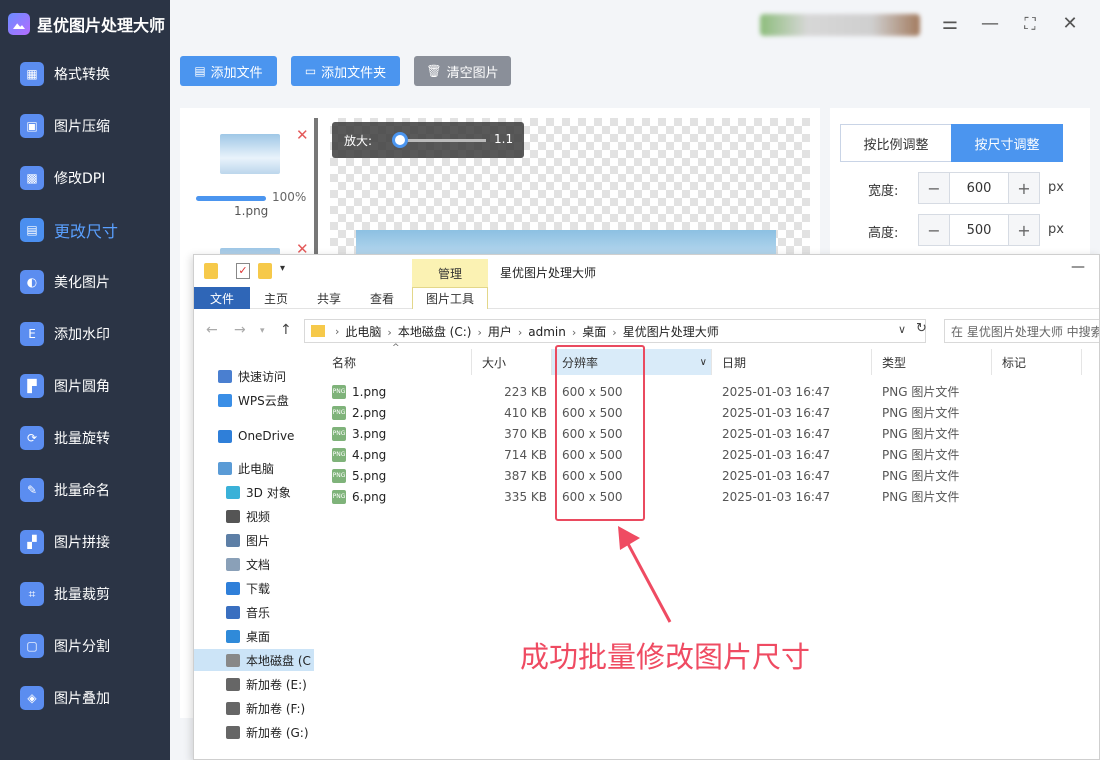 The height and width of the screenshot is (760, 1100). I want to click on sidebar-item-9: ▞ 图片拼接, so click(85, 542).